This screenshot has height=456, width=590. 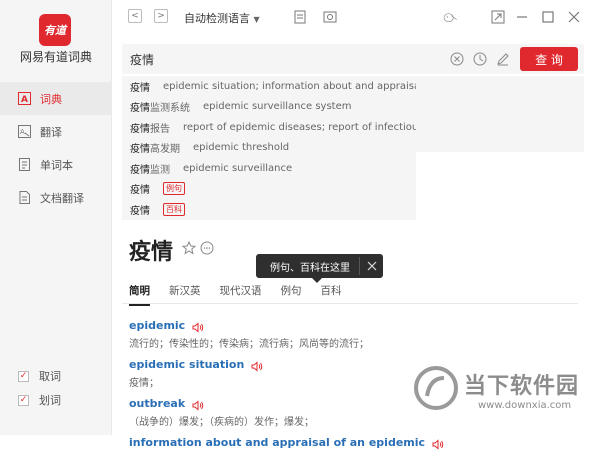 I want to click on minimize-icon, so click(x=522, y=17).